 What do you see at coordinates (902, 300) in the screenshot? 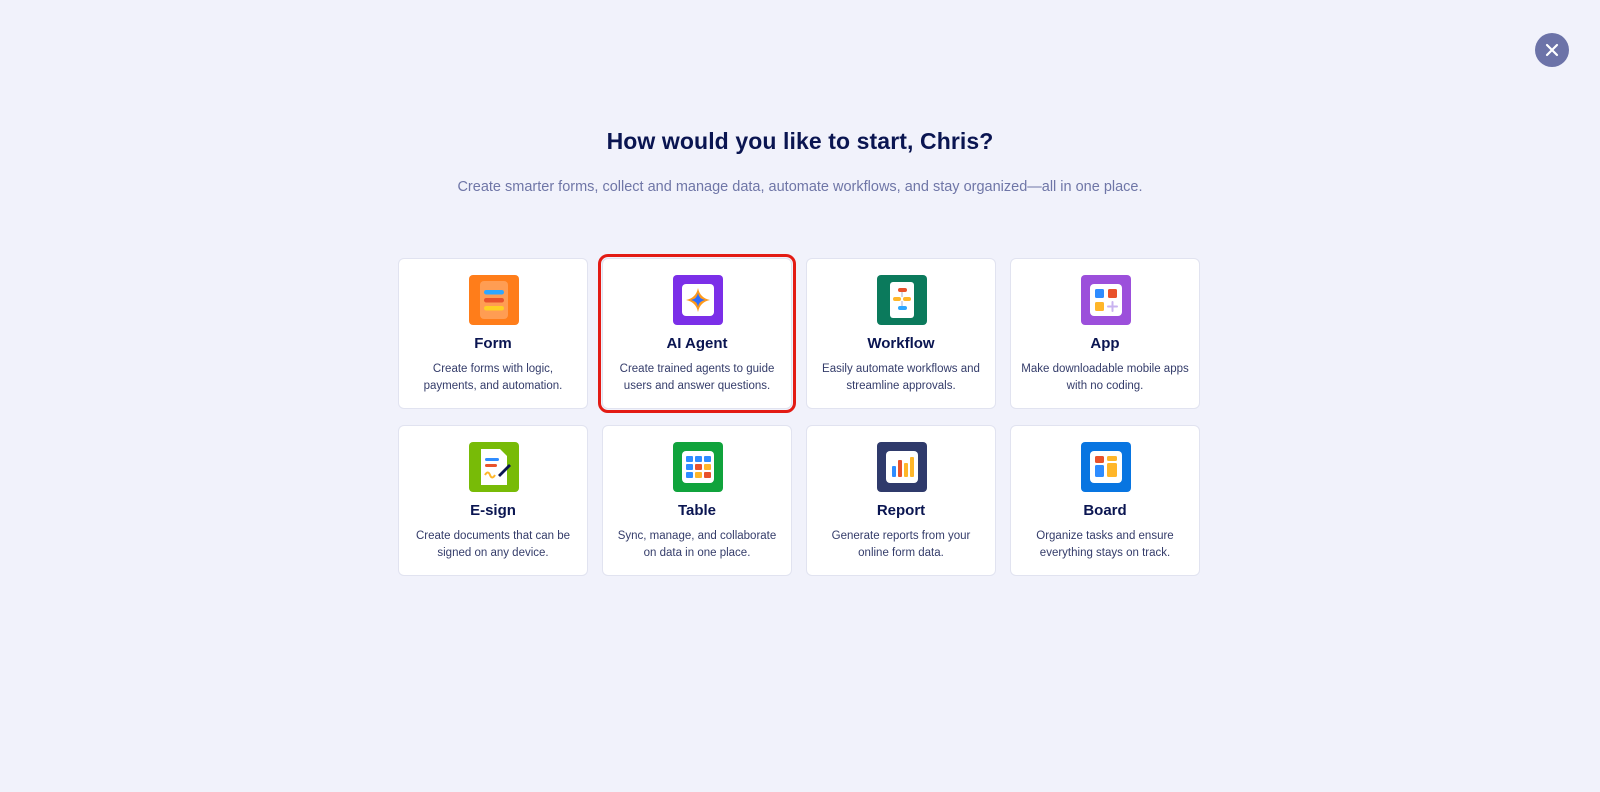
I see `workflow-icon` at bounding box center [902, 300].